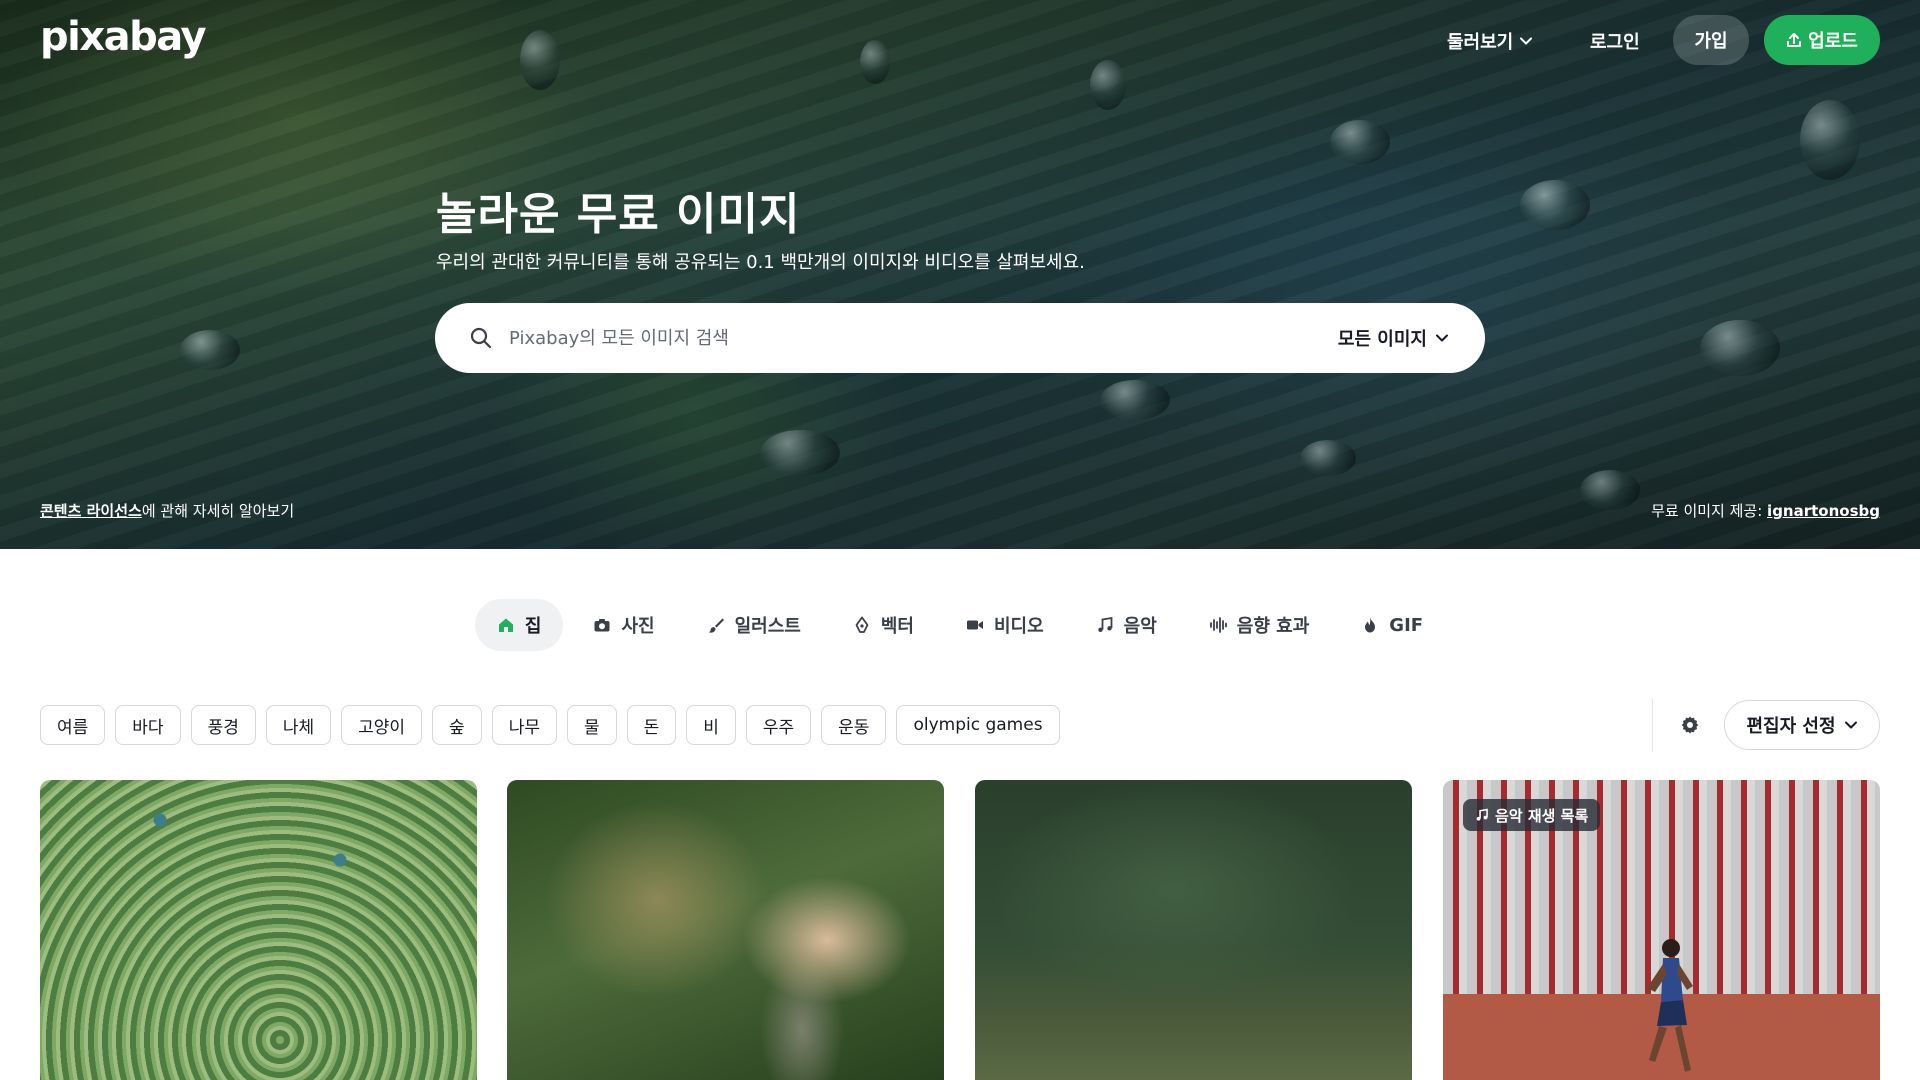 The height and width of the screenshot is (1080, 1920). I want to click on hero-title: 놀라운 무료 이미지, so click(618, 214).